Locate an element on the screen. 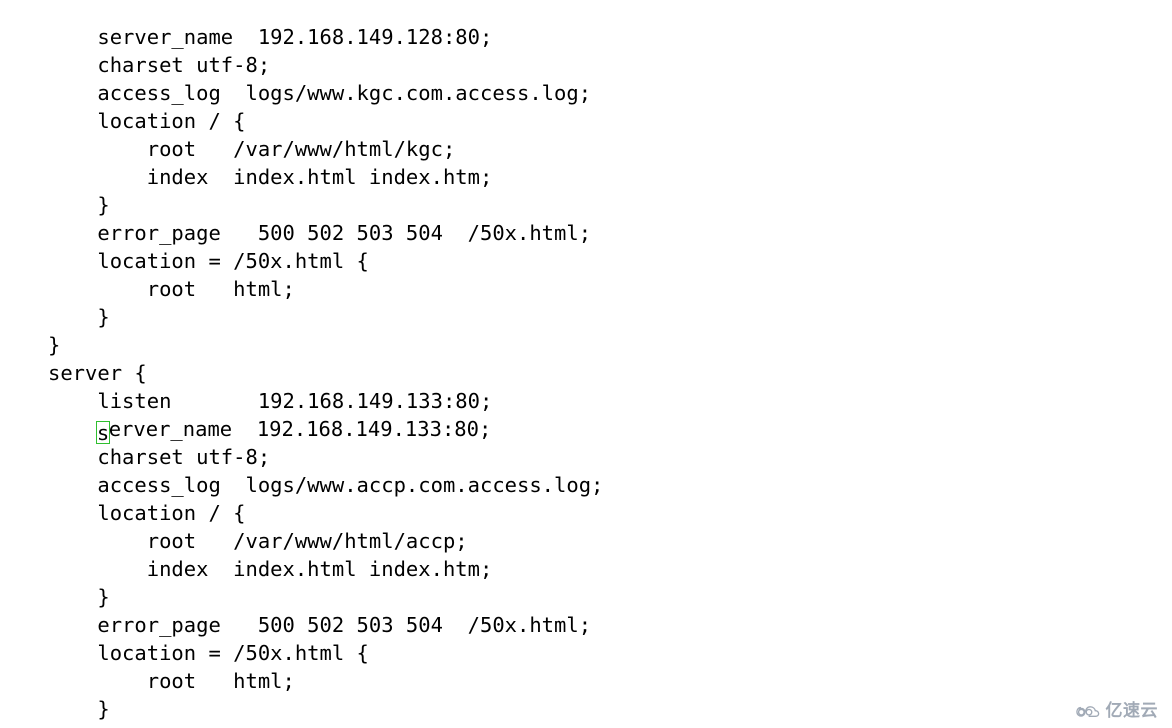  code-text: erver_name 192.168.149.133:80; is located at coordinates (300, 429).